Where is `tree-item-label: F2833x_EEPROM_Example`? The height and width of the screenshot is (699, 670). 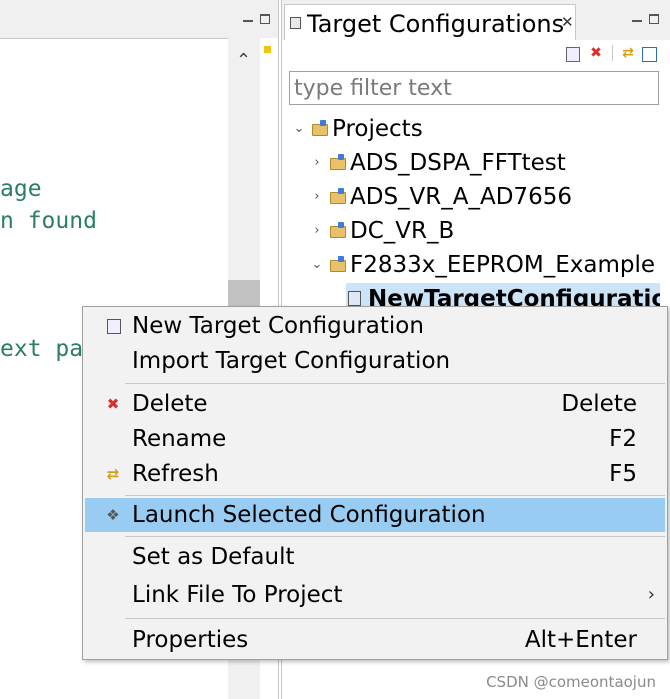
tree-item-label: F2833x_EEPROM_Example is located at coordinates (503, 265).